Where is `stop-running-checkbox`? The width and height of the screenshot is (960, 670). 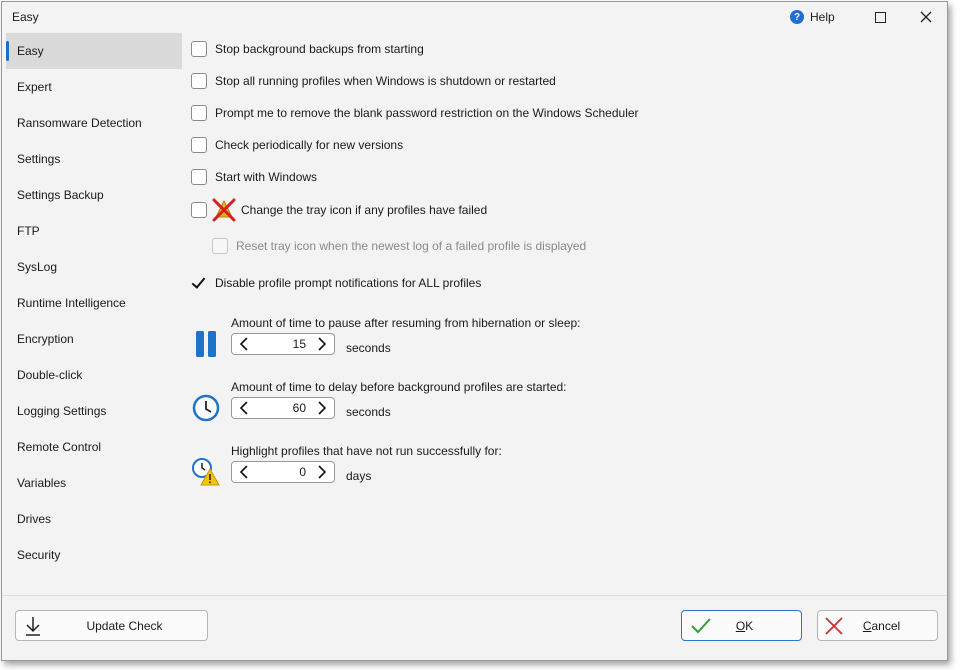
stop-running-checkbox is located at coordinates (199, 81).